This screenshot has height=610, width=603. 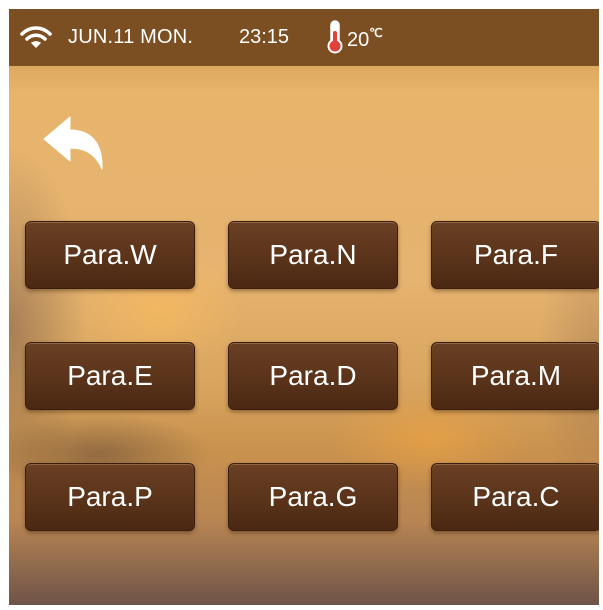 I want to click on para-p-button: Para.P, so click(x=110, y=497).